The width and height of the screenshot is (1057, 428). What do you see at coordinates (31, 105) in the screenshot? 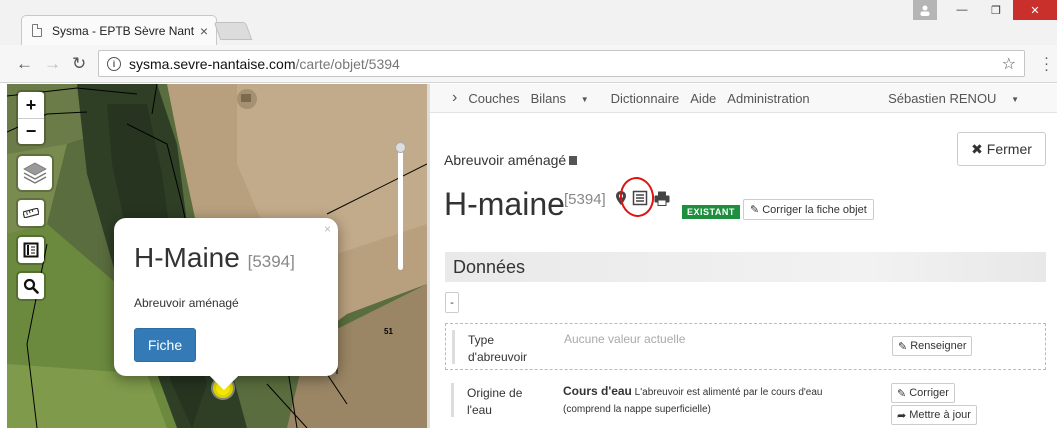
I see `zoom-in-button: +` at bounding box center [31, 105].